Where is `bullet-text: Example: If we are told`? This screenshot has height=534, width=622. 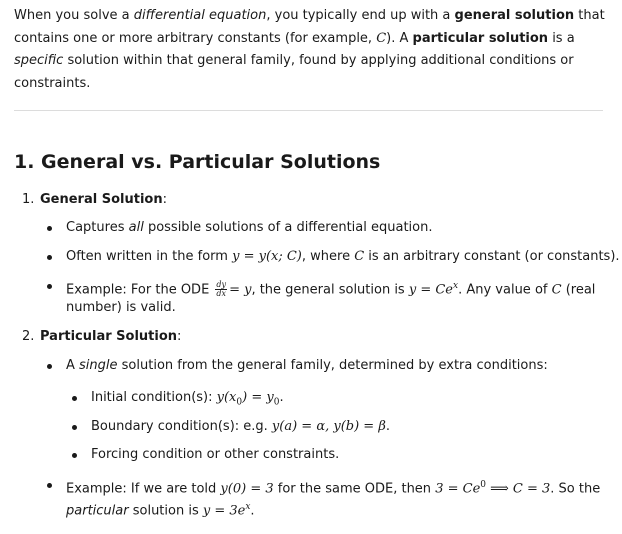 bullet-text: Example: If we are told is located at coordinates (143, 489).